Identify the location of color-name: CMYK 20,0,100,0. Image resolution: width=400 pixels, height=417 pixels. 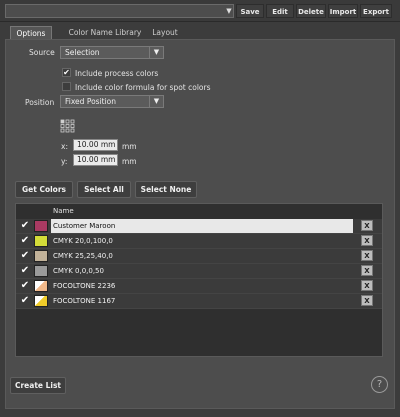
(83, 241).